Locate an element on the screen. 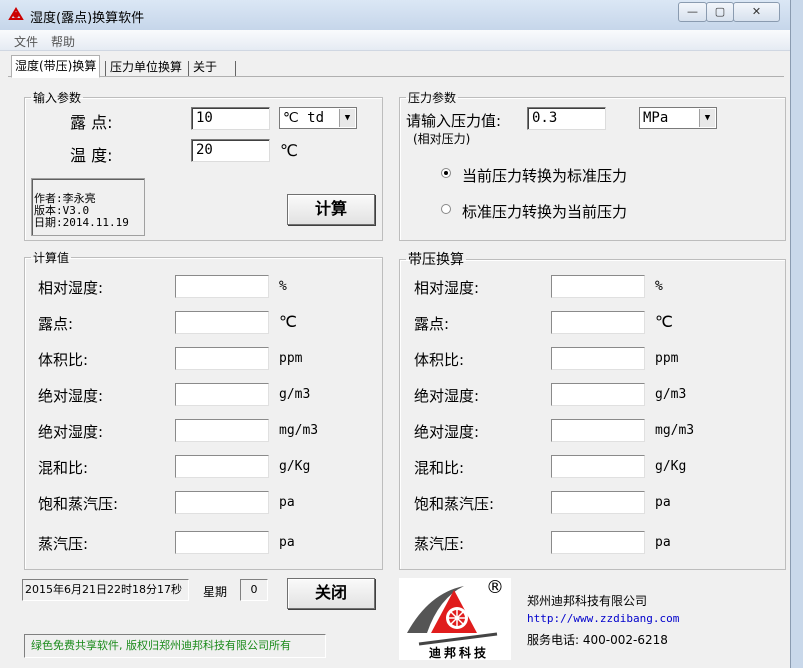 This screenshot has height=668, width=803. author-info-box: 作者:李永亮 版本:V3.0 日期:2014.11.19 is located at coordinates (88, 207).